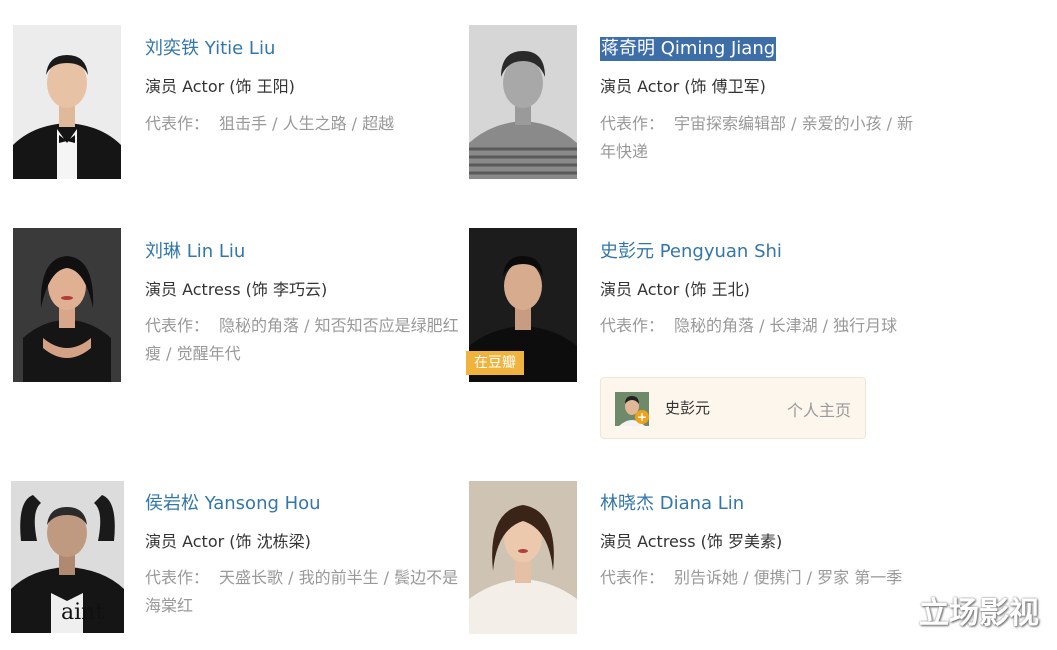 The width and height of the screenshot is (1057, 650). I want to click on actor-works: 代表作： 隐秘的角落 / 知否知否应是绿肥红瘦 / 觉醒年代, so click(305, 340).